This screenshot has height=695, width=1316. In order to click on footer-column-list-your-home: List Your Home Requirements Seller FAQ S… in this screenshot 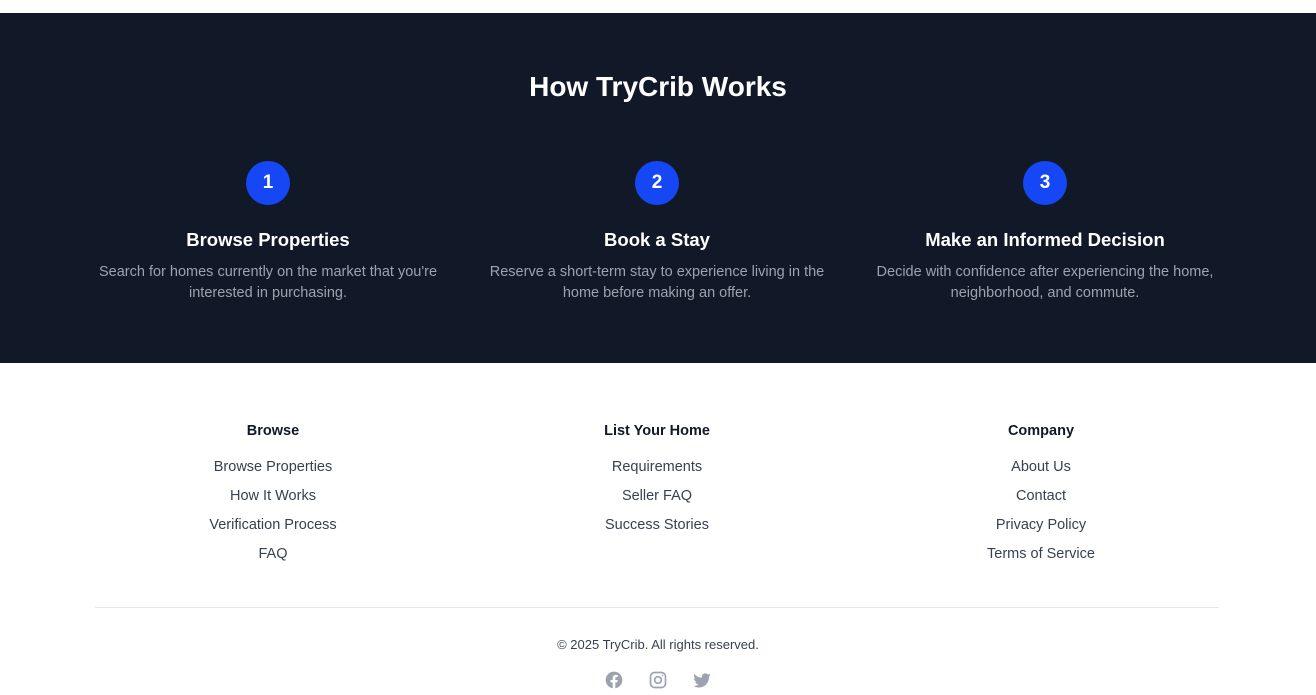, I will do `click(657, 482)`.